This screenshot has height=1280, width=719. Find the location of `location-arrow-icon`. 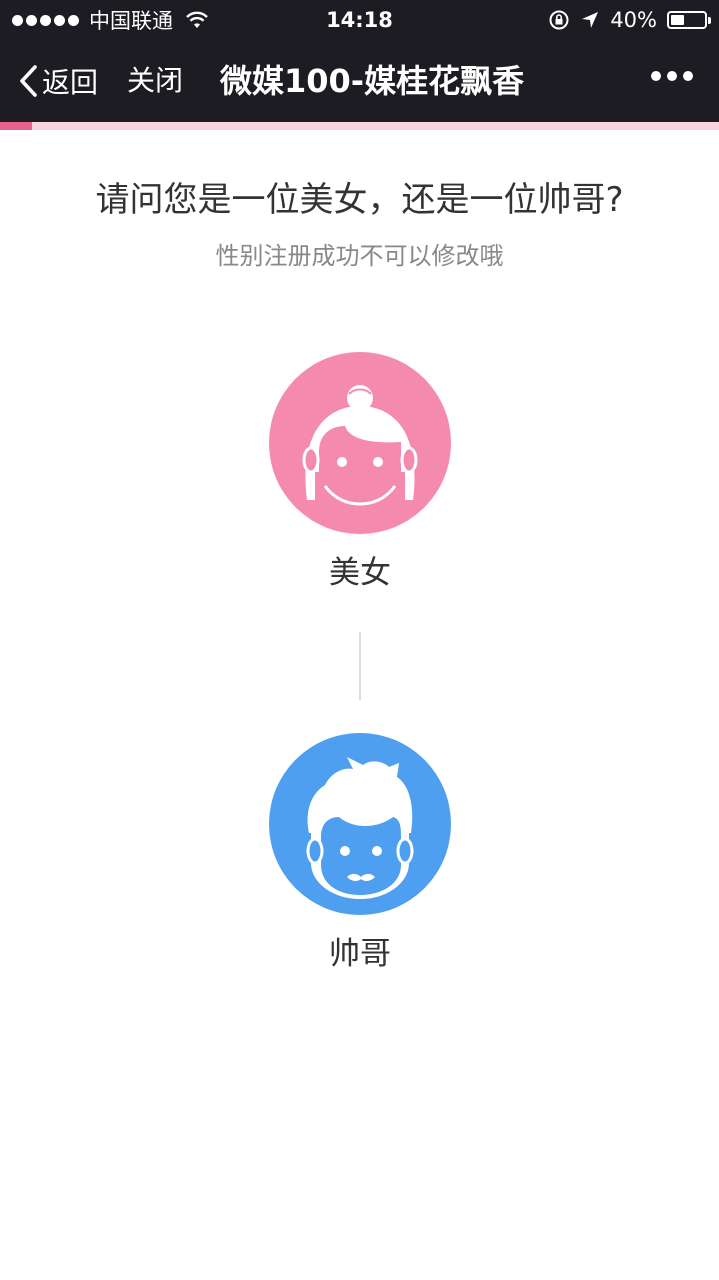

location-arrow-icon is located at coordinates (590, 20).